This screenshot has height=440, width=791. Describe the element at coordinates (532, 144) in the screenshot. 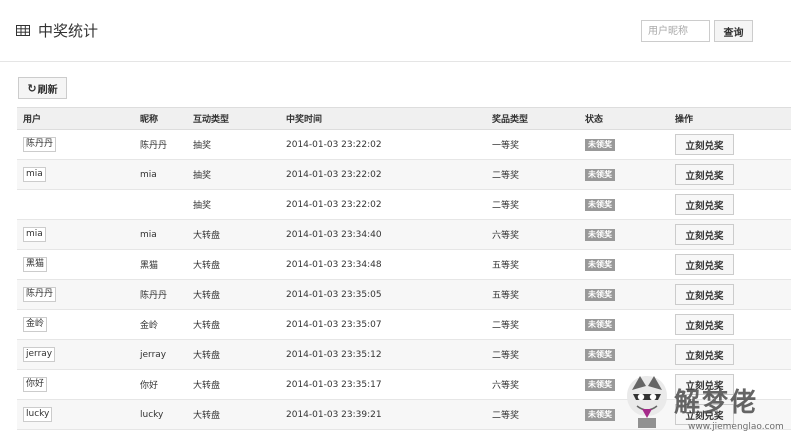

I see `cell-prize: 一等奖` at that location.